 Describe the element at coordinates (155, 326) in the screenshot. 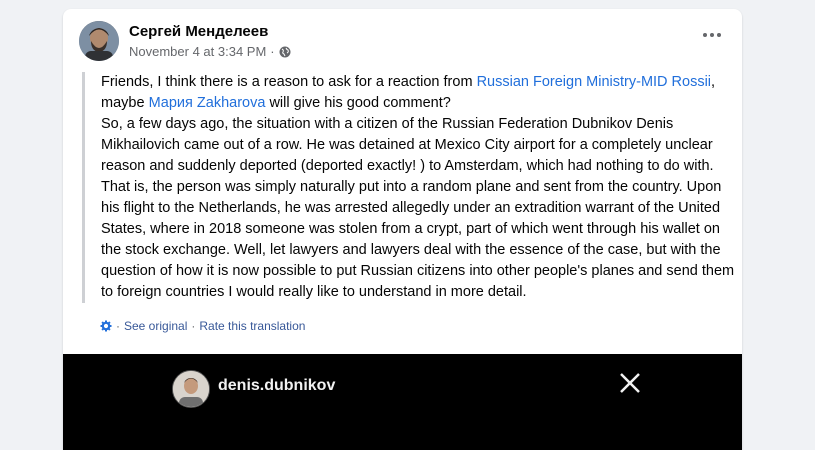

I see `see-original-link: See original` at that location.